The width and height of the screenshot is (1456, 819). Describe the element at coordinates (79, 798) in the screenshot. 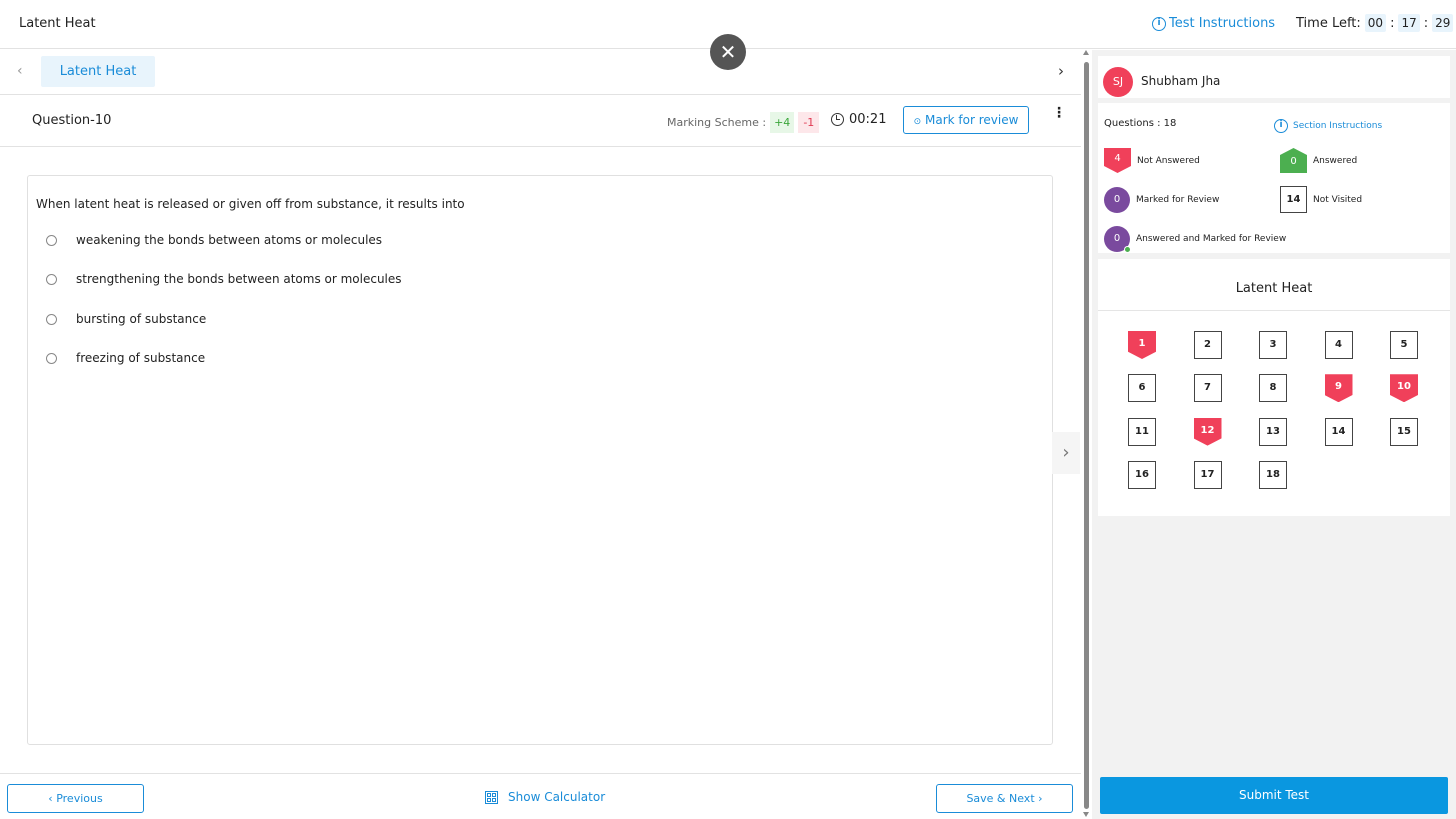

I see `previous-label: Previous` at that location.